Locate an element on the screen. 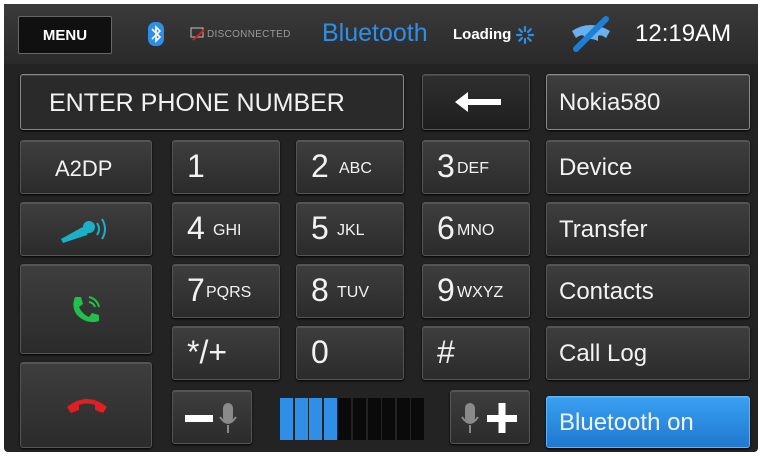  key-1: 1 is located at coordinates (226, 167).